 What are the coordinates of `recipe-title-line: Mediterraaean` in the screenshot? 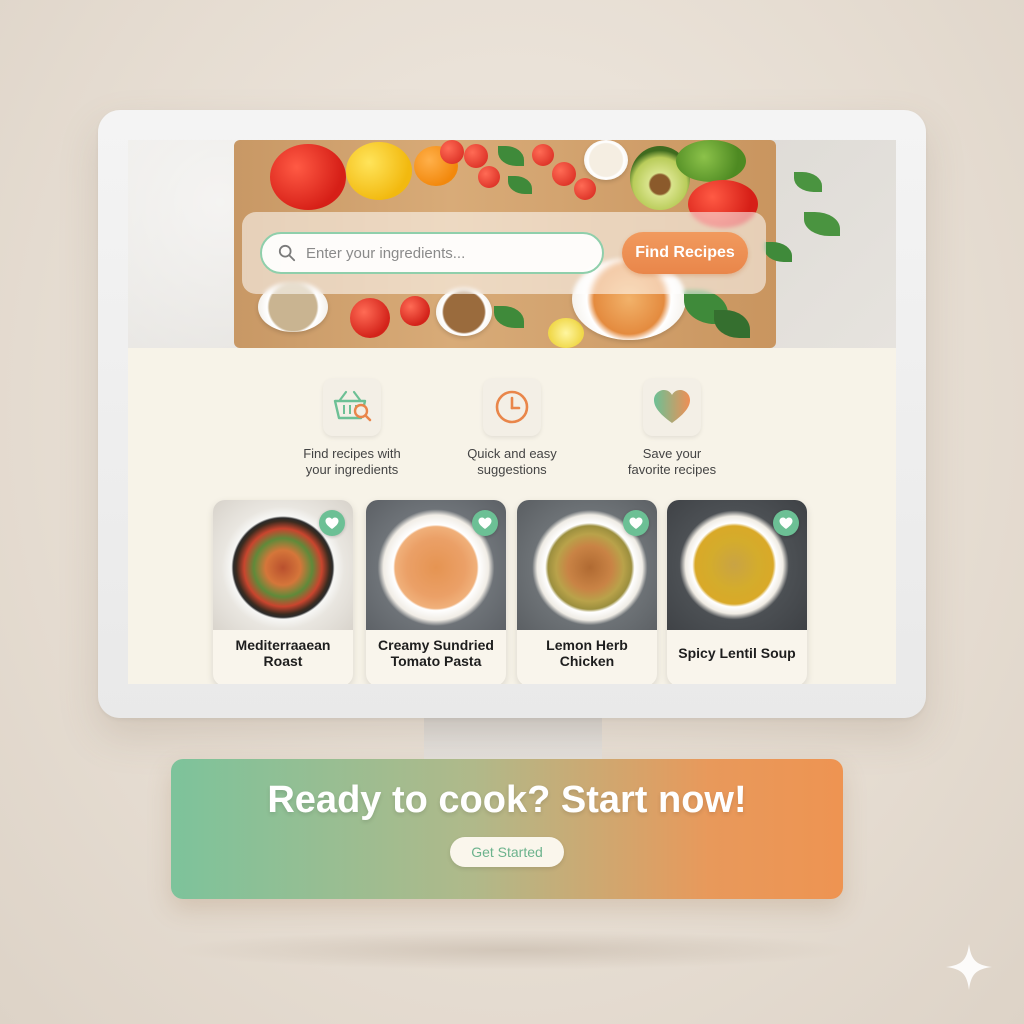 It's located at (283, 645).